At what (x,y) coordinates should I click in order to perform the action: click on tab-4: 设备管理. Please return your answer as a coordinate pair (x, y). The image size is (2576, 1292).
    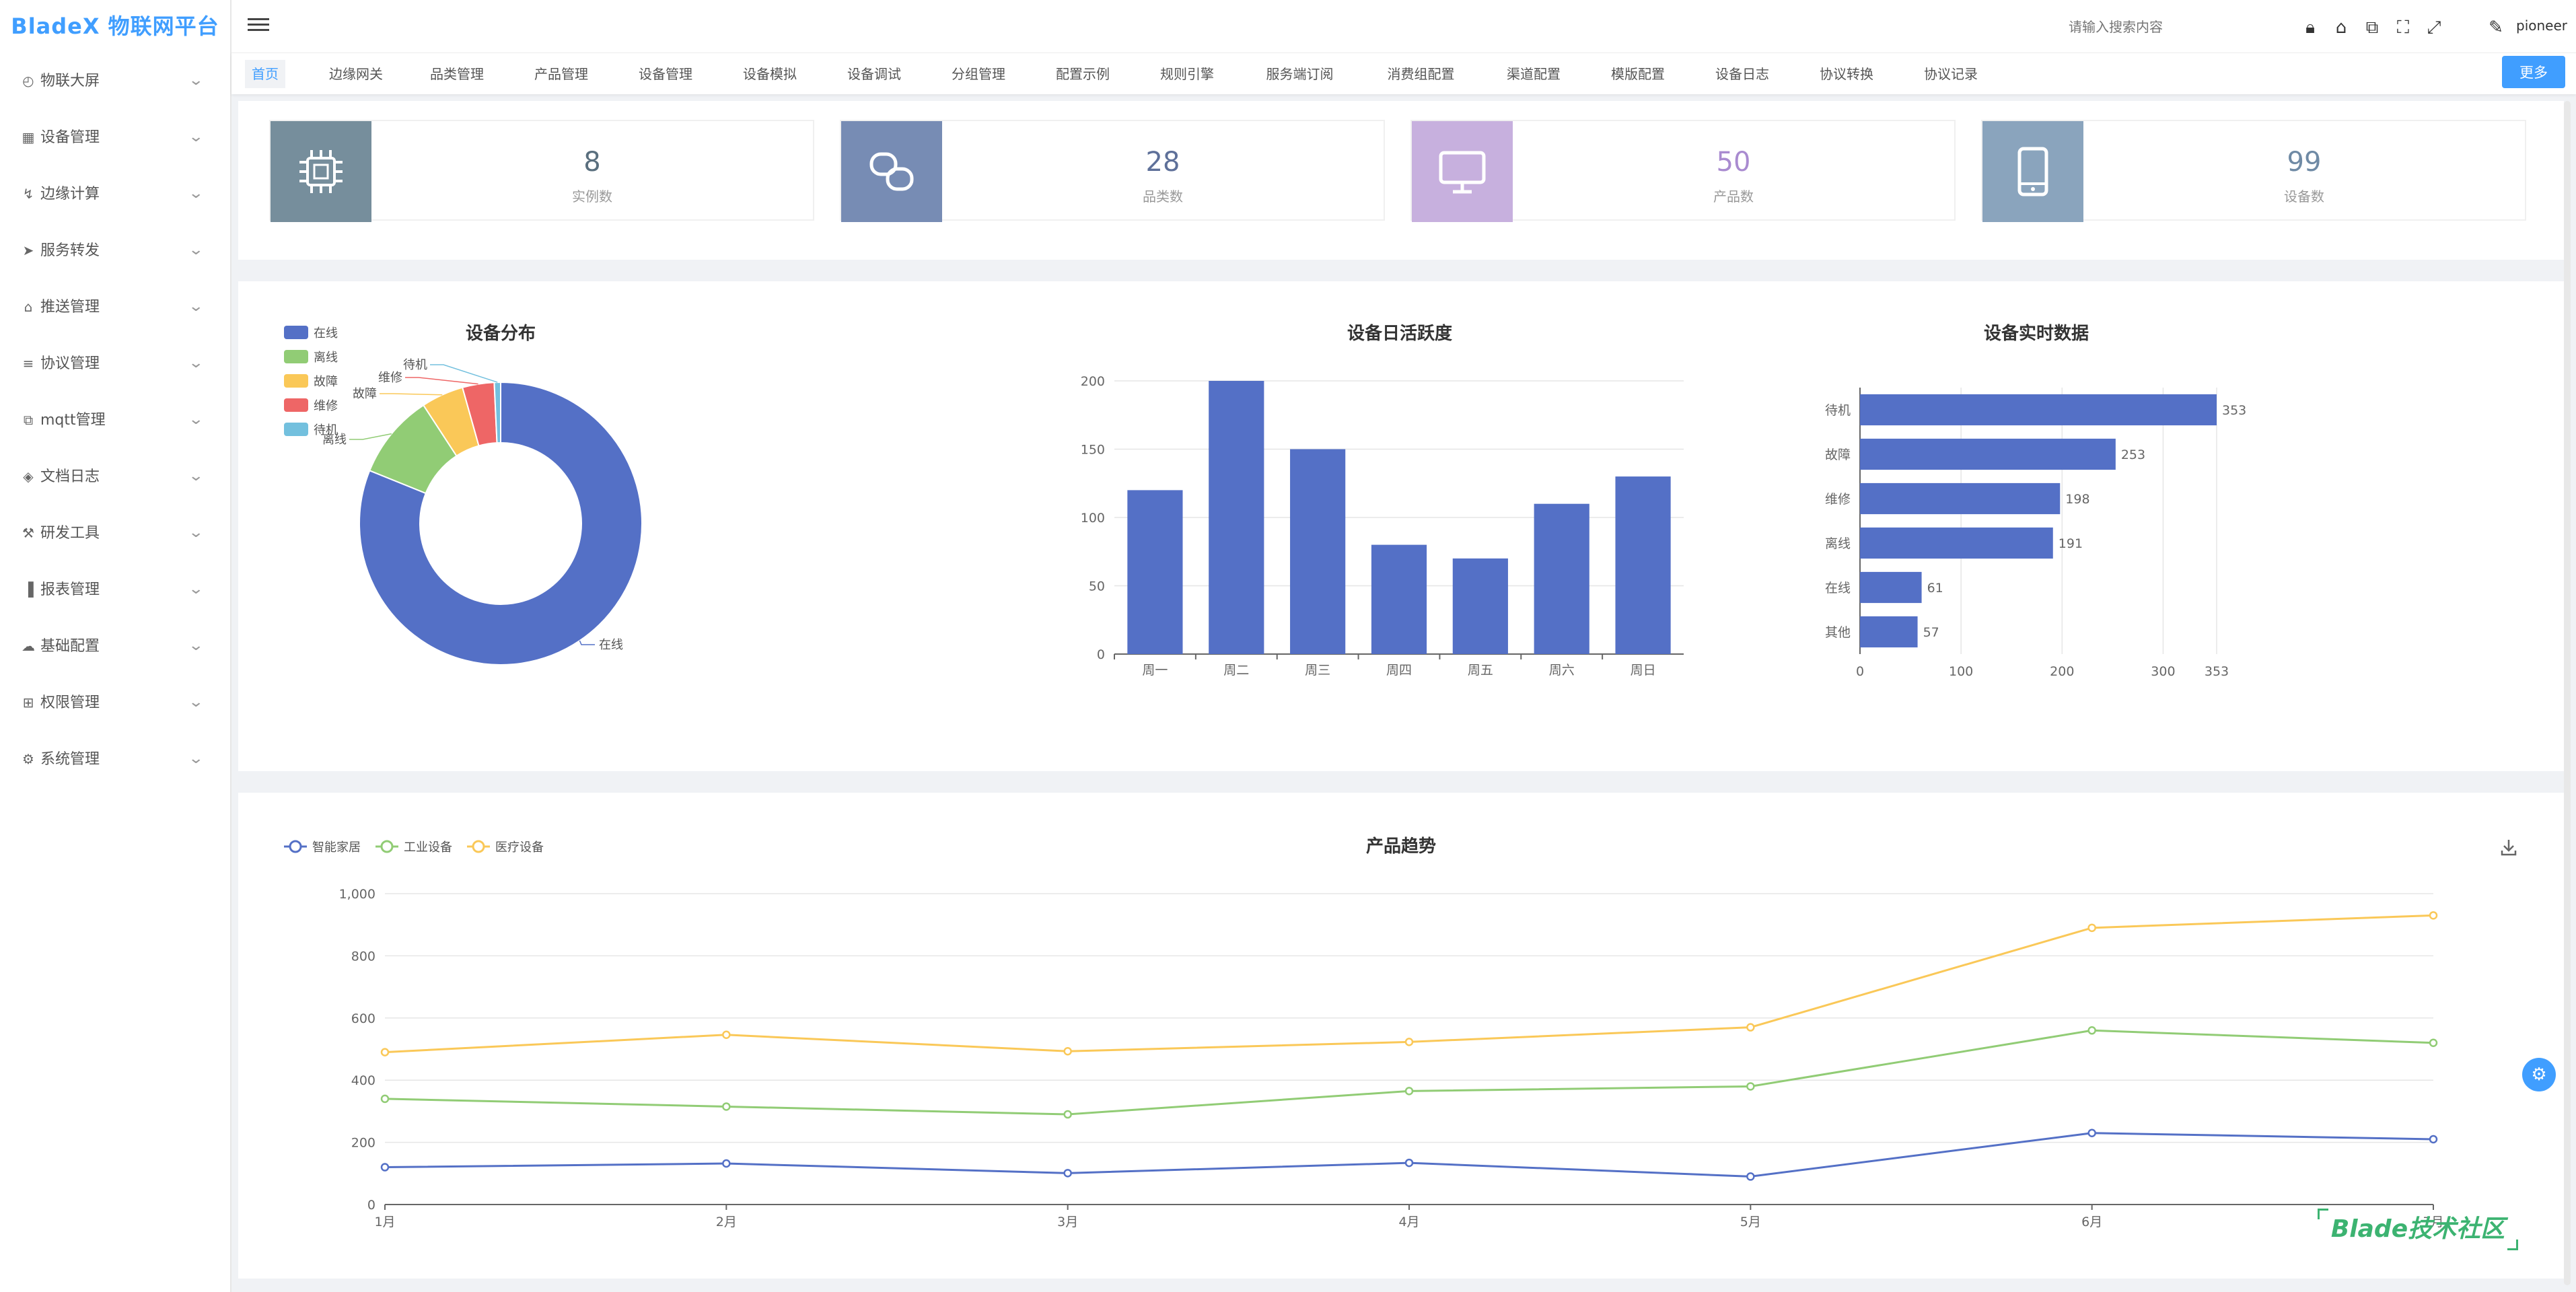
    Looking at the image, I should click on (665, 74).